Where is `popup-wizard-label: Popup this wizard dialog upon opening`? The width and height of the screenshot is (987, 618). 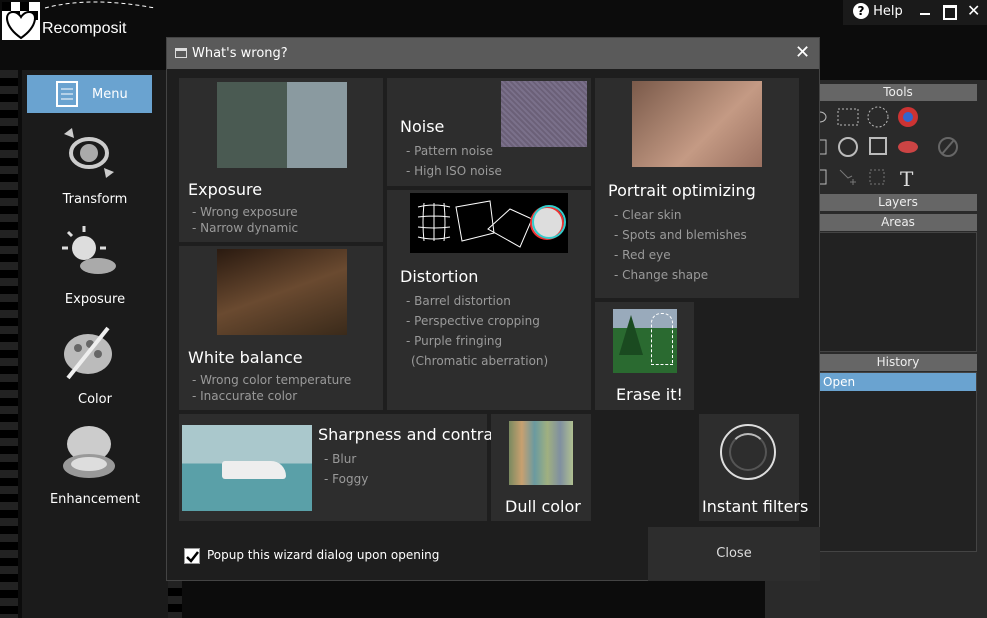 popup-wizard-label: Popup this wizard dialog upon opening is located at coordinates (323, 555).